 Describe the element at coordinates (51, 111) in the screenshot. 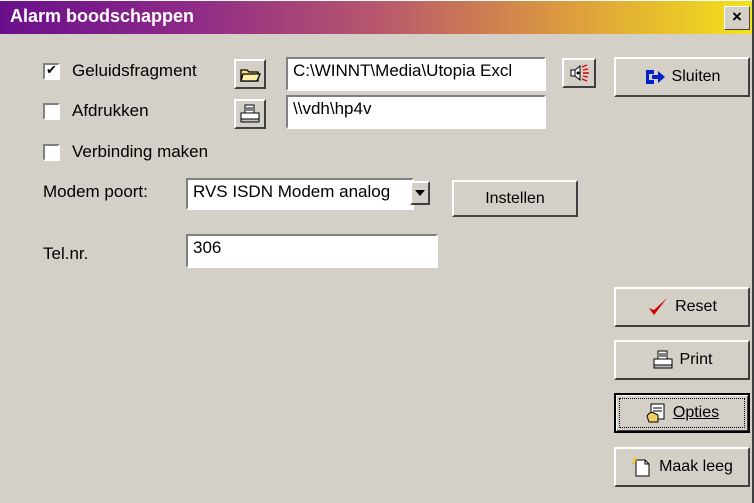

I see `print-checkbox` at that location.